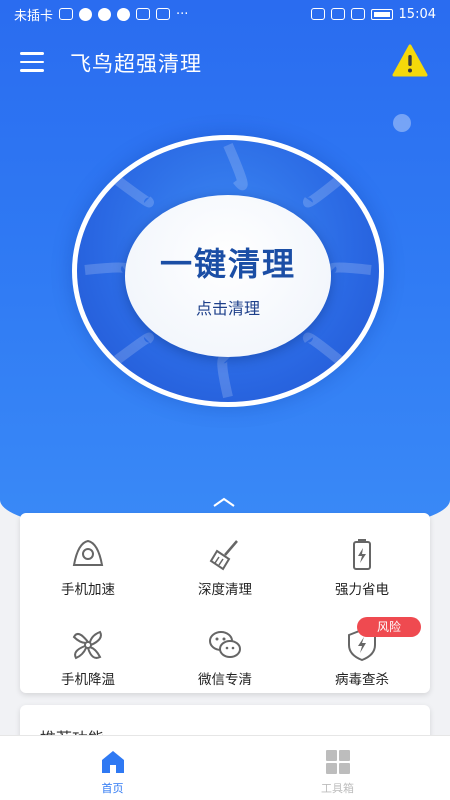 The image size is (450, 800). What do you see at coordinates (410, 61) in the screenshot?
I see `warning-icon` at bounding box center [410, 61].